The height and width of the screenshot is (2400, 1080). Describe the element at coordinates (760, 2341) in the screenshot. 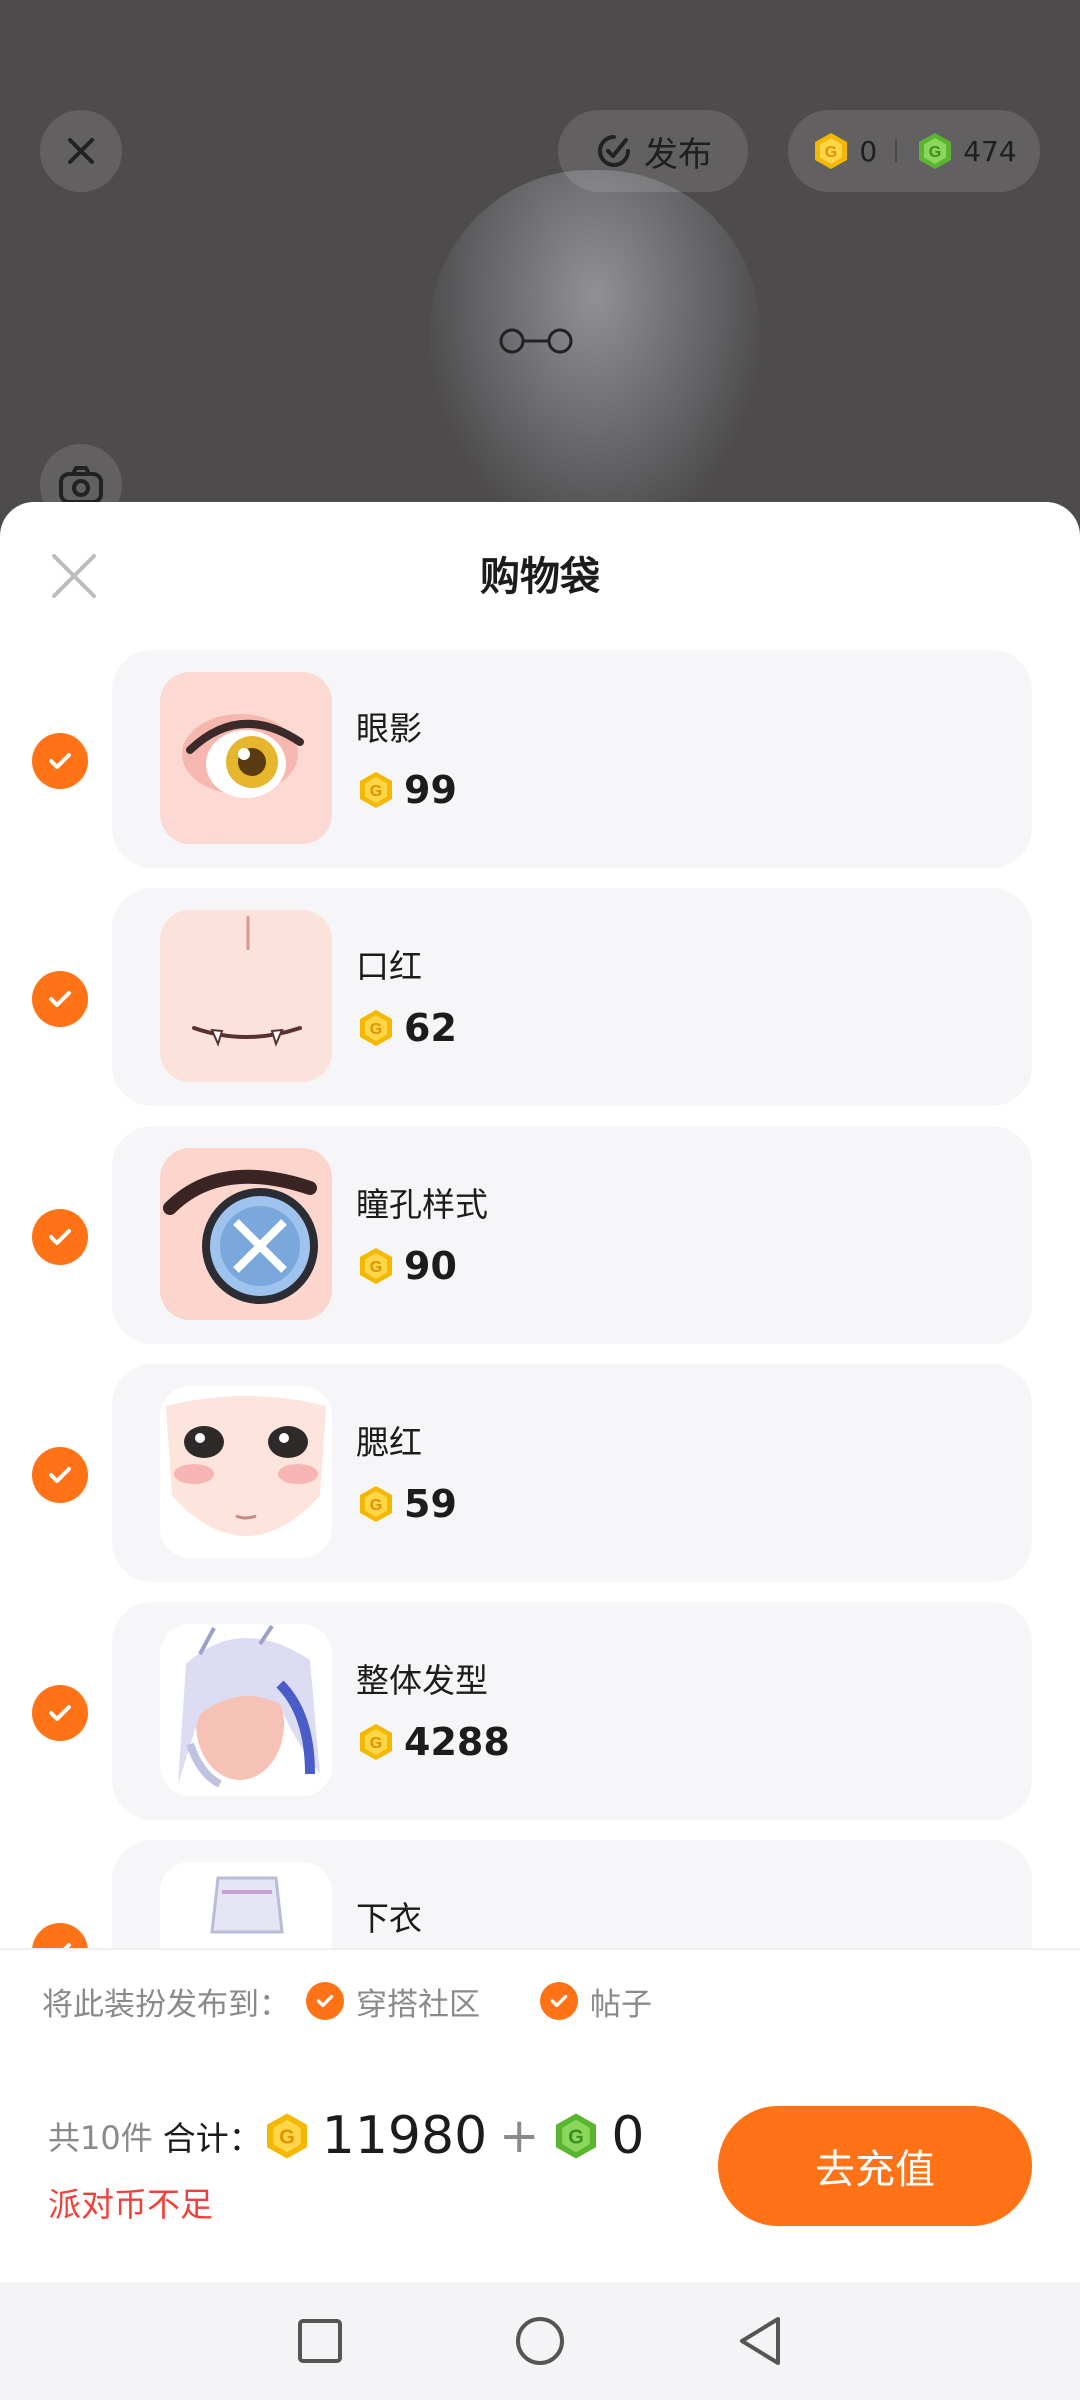

I see `nav-back-icon` at that location.